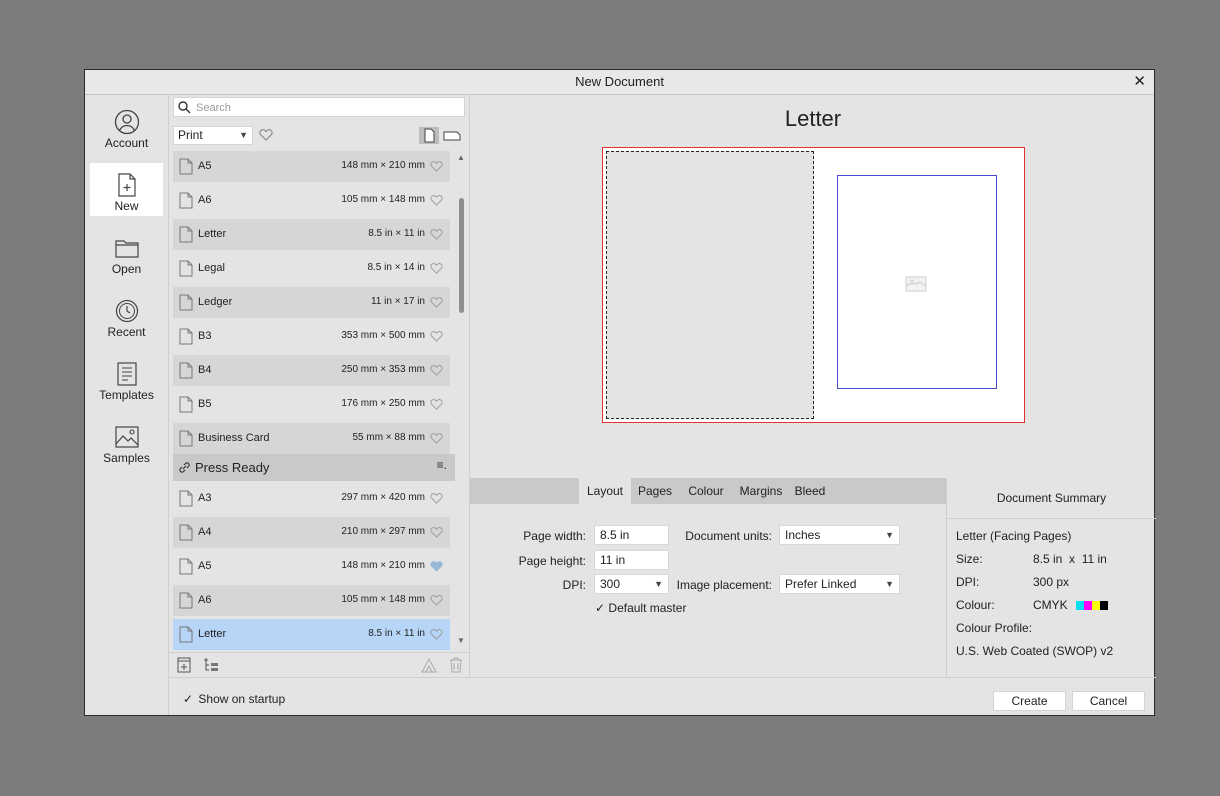 Image resolution: width=1220 pixels, height=796 pixels. What do you see at coordinates (1029, 701) in the screenshot?
I see `create-button: Create` at bounding box center [1029, 701].